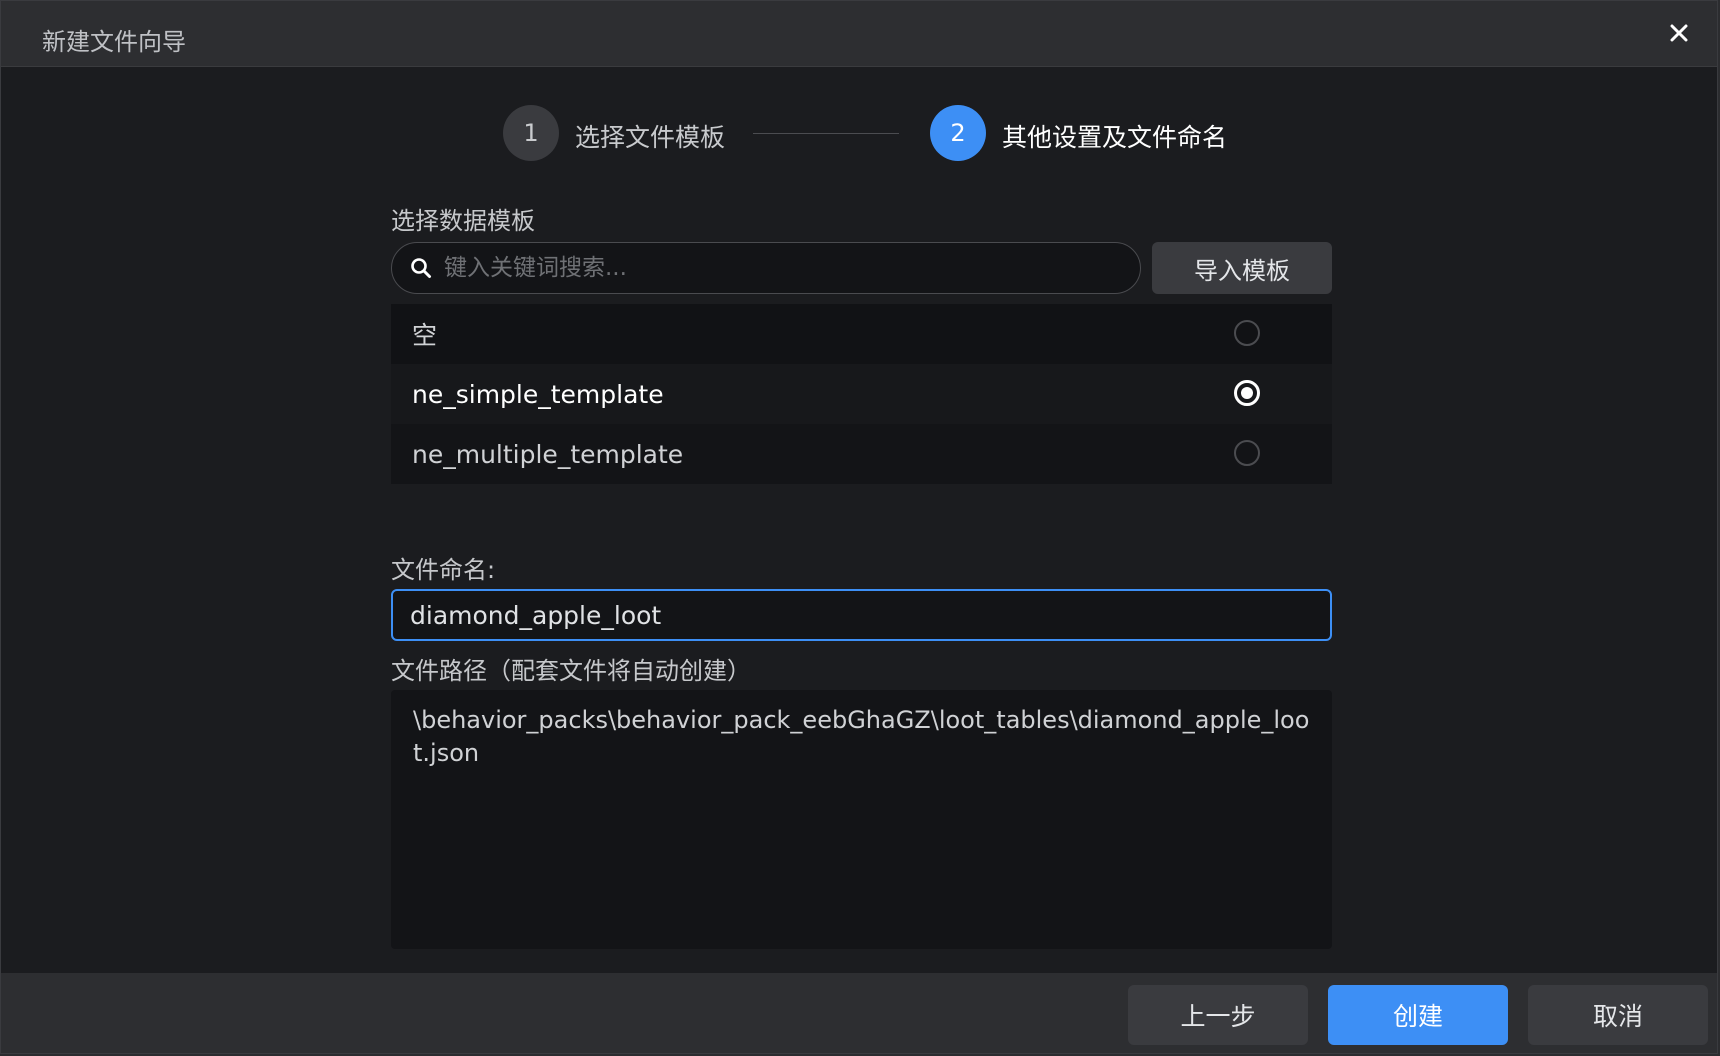  I want to click on template-search-box, so click(766, 268).